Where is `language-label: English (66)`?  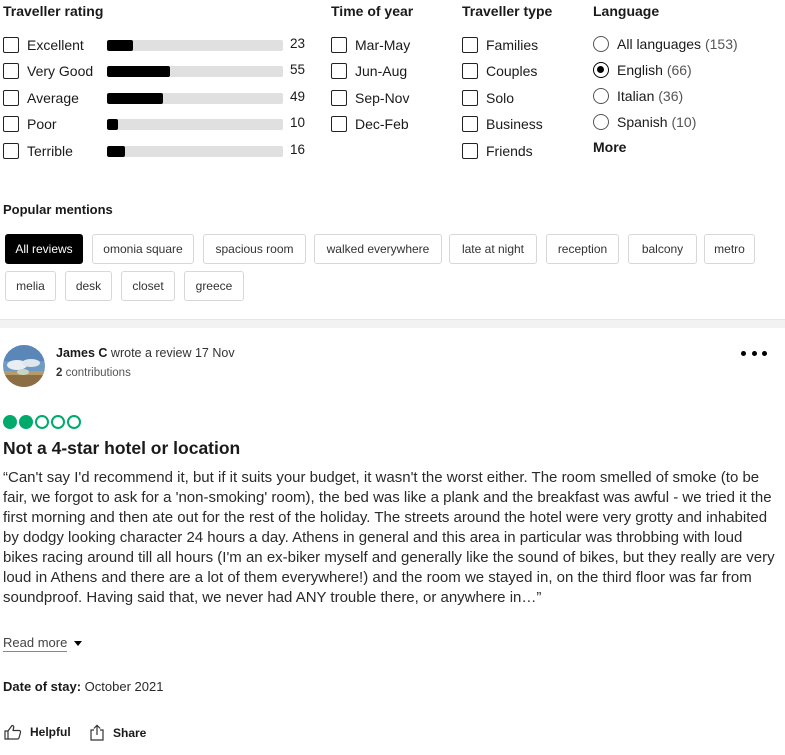
language-label: English (66) is located at coordinates (654, 70).